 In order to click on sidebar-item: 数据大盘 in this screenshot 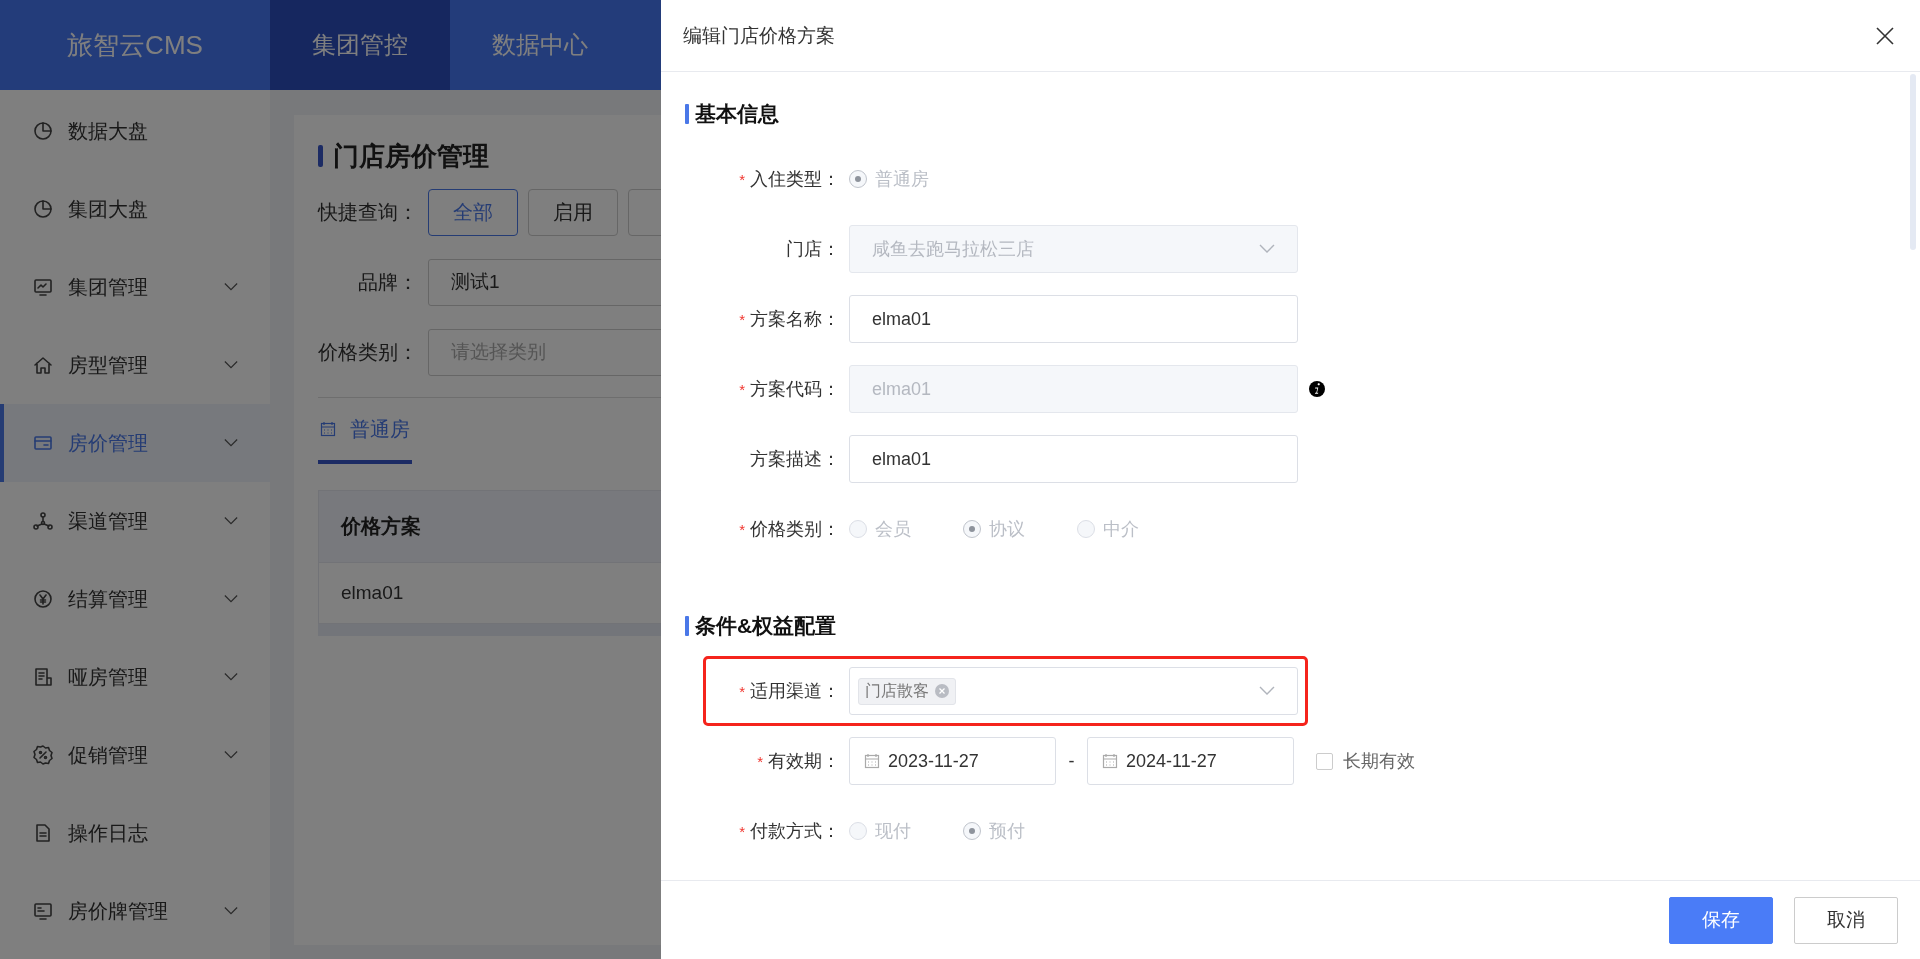, I will do `click(135, 131)`.